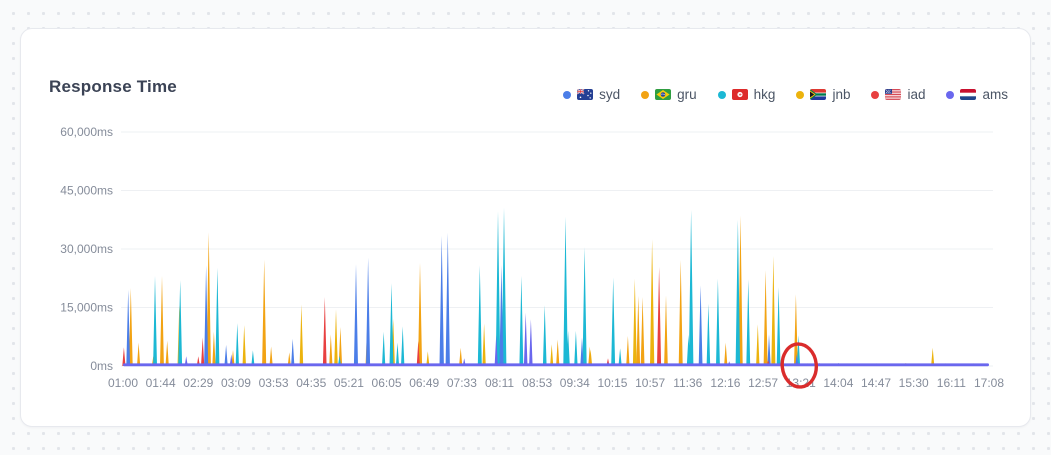 The height and width of the screenshot is (455, 1051). I want to click on svg-text: 07:33, so click(462, 383).